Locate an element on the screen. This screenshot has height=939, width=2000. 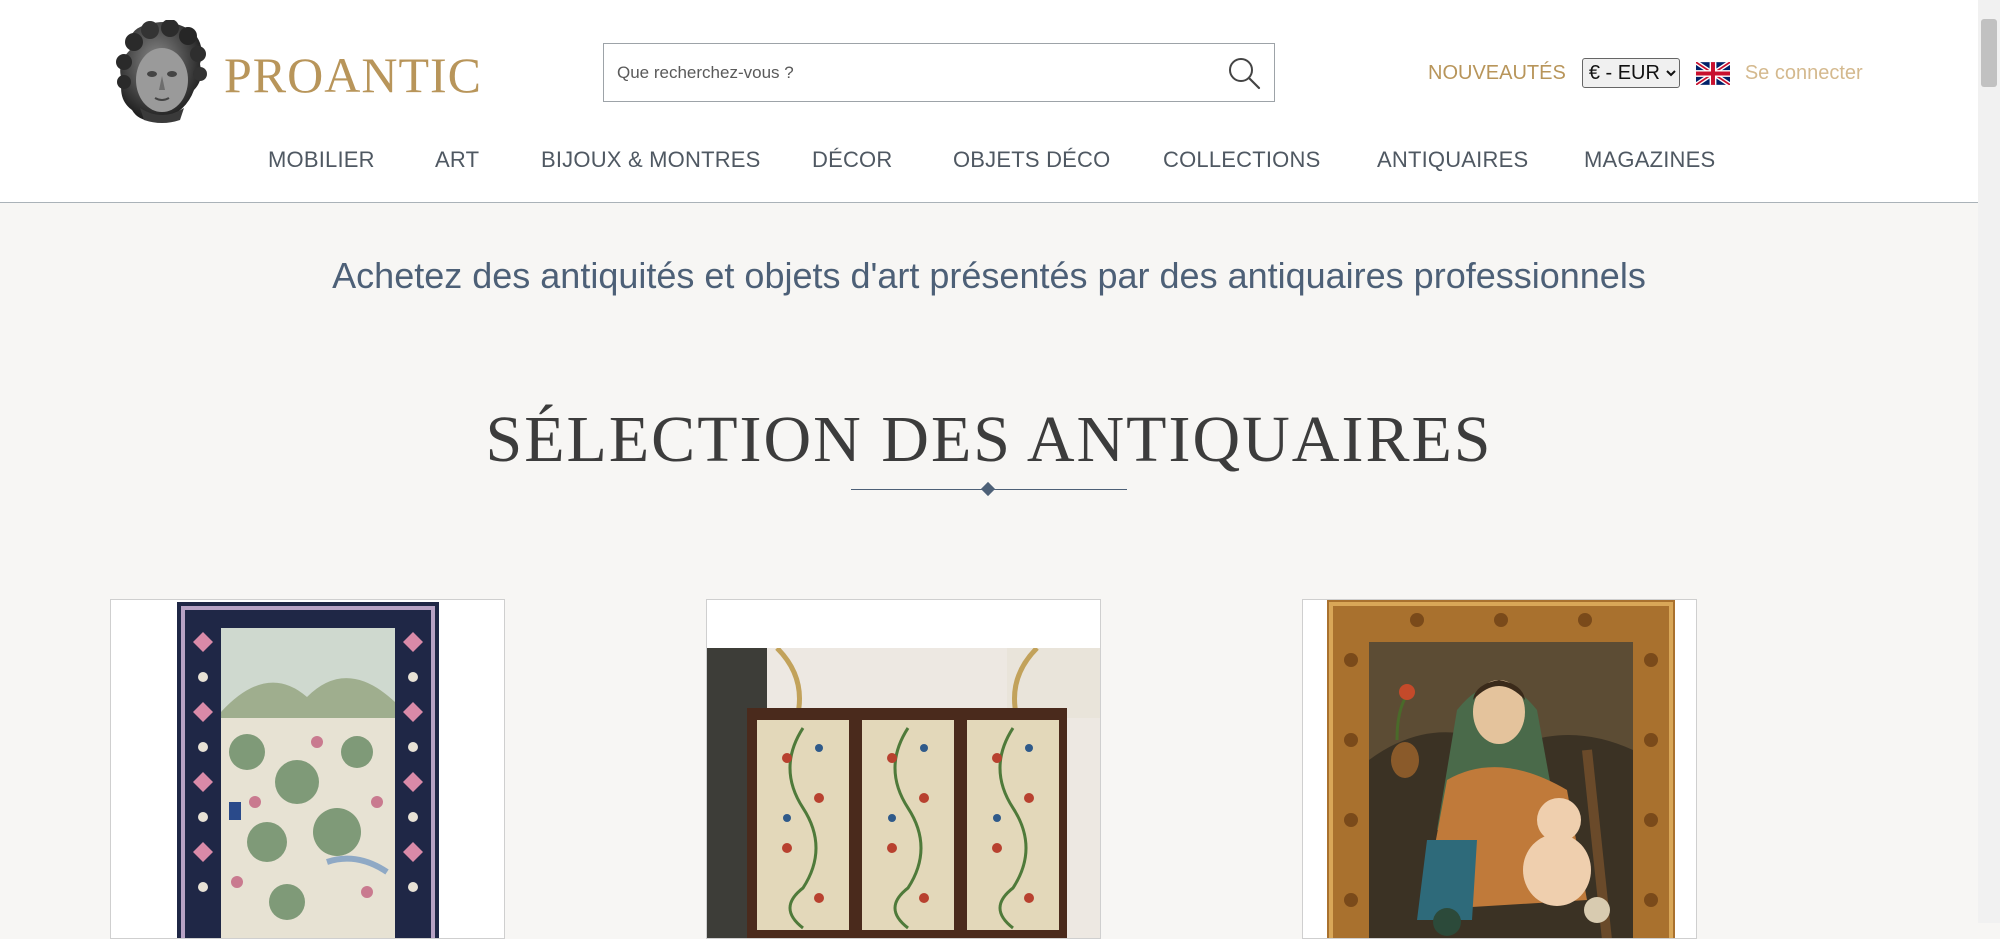
nav-item-mobilier: MOBILIER is located at coordinates (321, 160).